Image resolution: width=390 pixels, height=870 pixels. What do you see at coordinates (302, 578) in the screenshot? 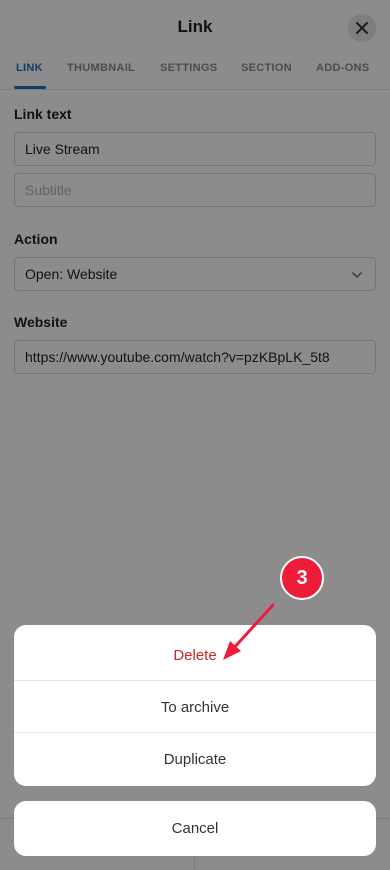
I see `step-number-badge: 3` at bounding box center [302, 578].